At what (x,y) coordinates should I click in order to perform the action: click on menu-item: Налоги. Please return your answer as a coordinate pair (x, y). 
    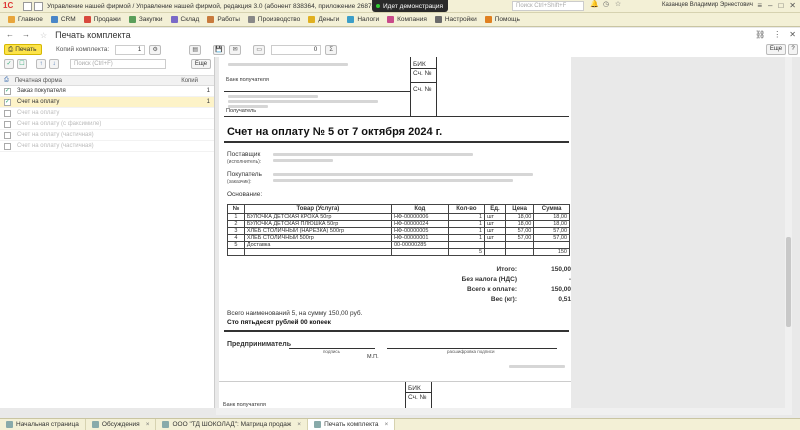
    Looking at the image, I should click on (363, 19).